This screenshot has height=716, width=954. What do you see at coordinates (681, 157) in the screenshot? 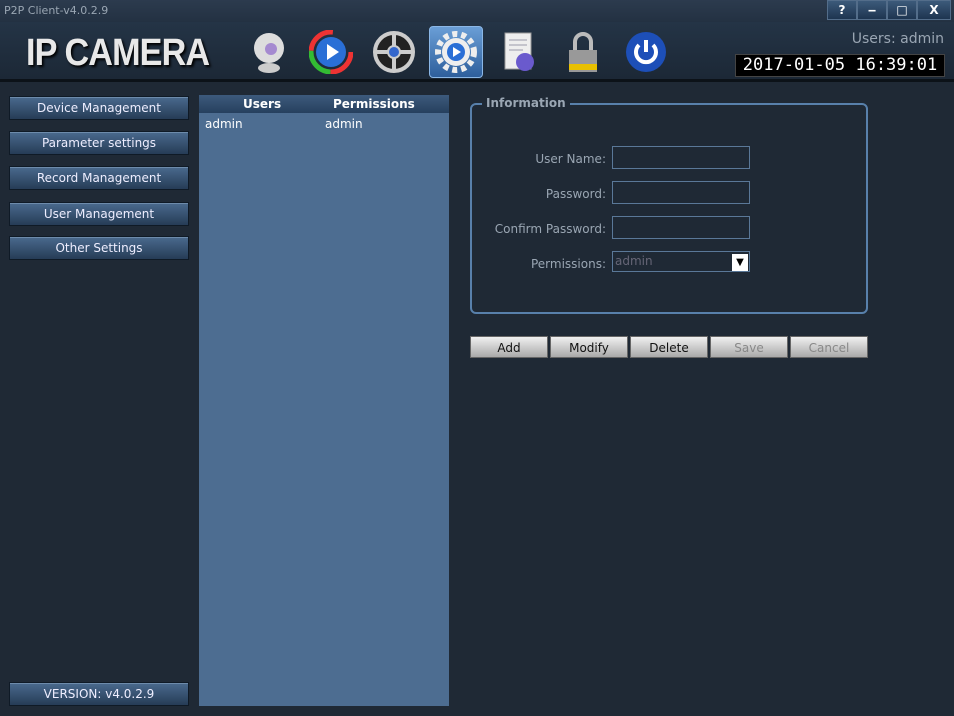
I see `user-name-input` at bounding box center [681, 157].